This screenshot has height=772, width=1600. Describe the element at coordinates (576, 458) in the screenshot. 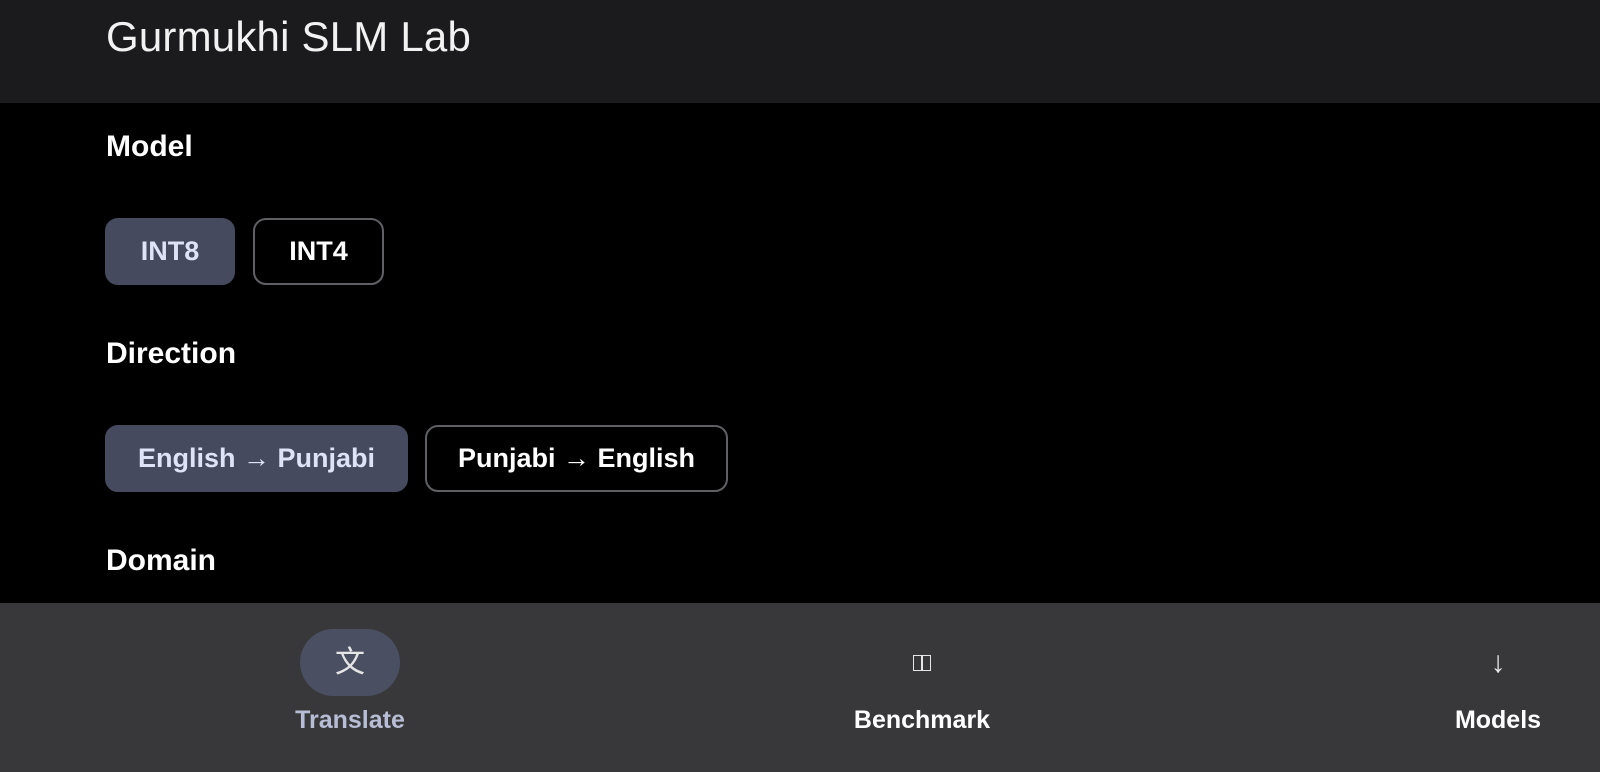

I see `direction-chip-pa-en: Punjabi → English` at that location.